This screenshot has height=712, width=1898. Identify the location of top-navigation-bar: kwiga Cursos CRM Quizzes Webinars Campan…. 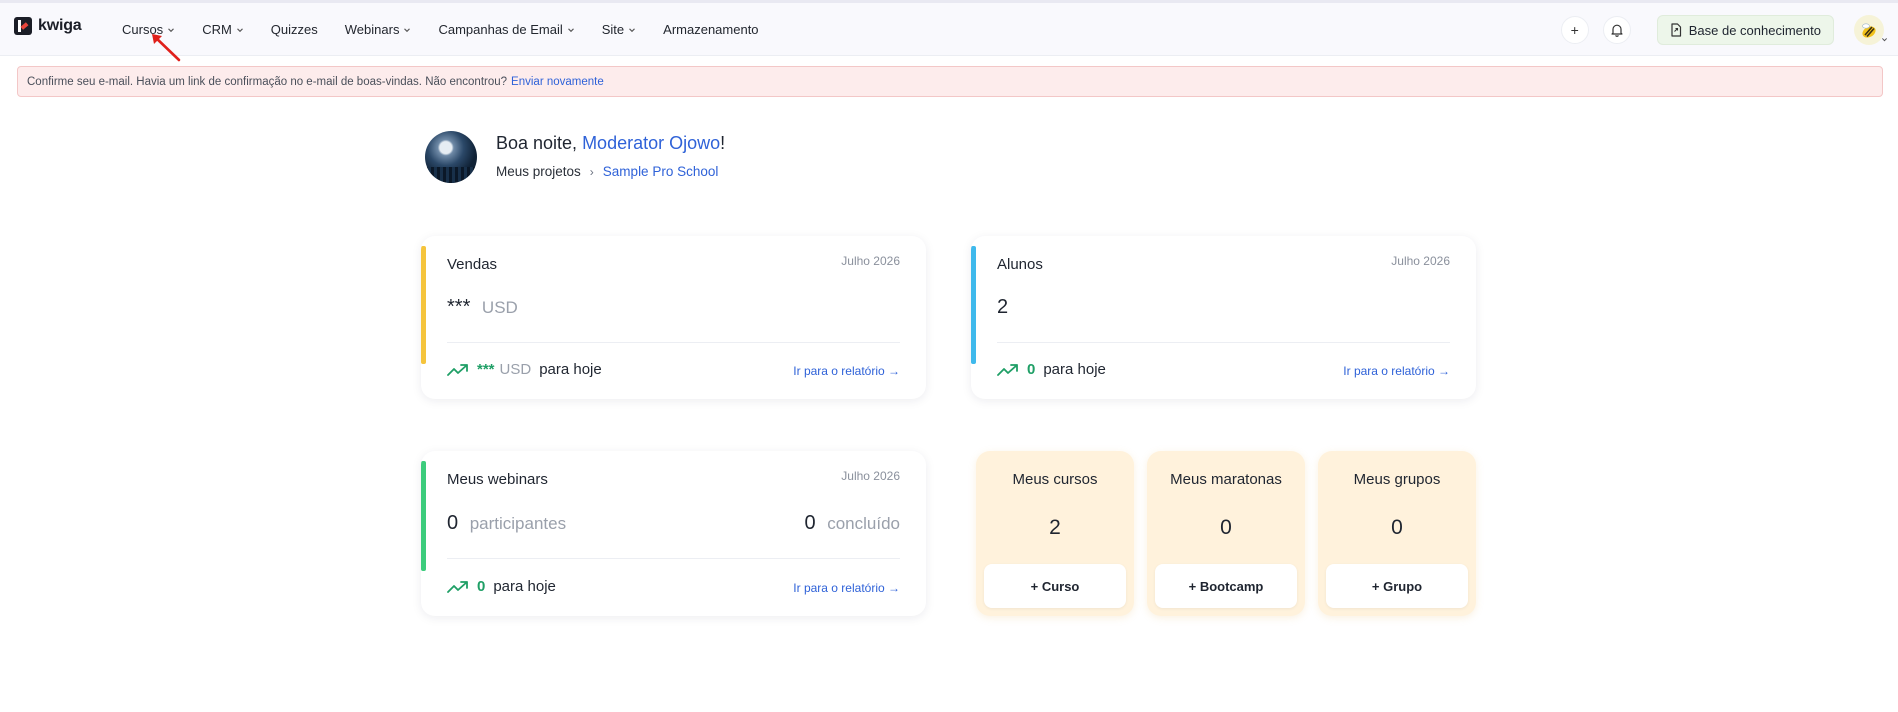
(949, 28).